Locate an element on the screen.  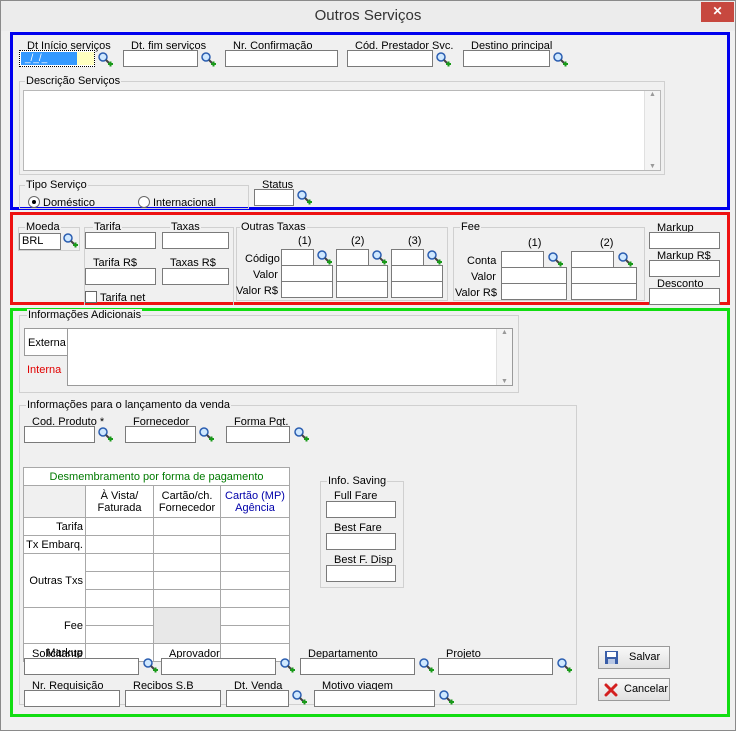
markup-rs-input is located at coordinates (684, 268).